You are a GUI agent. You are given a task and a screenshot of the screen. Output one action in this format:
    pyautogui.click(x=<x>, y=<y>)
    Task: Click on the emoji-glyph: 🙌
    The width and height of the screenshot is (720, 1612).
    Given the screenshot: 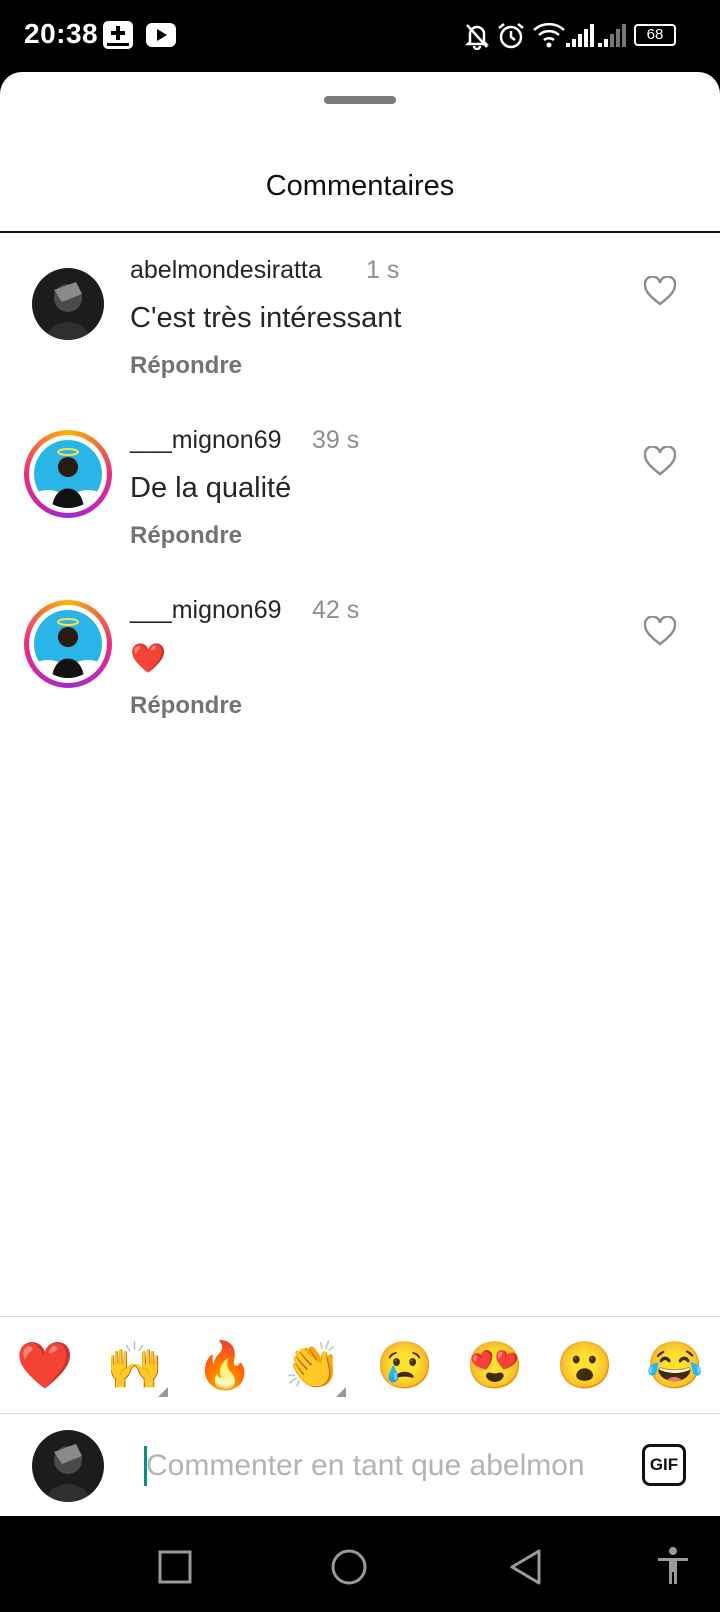 What is the action you would take?
    pyautogui.click(x=135, y=1365)
    